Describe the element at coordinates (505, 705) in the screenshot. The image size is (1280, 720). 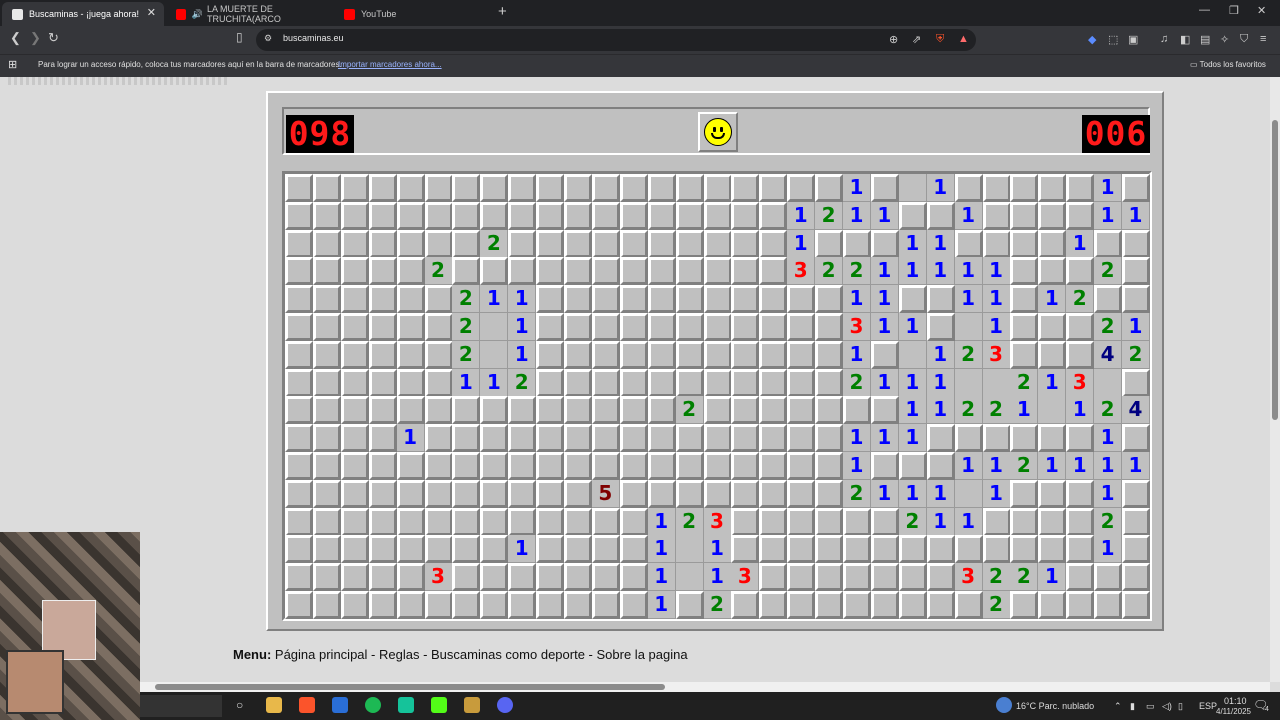
I see `discord-icon` at that location.